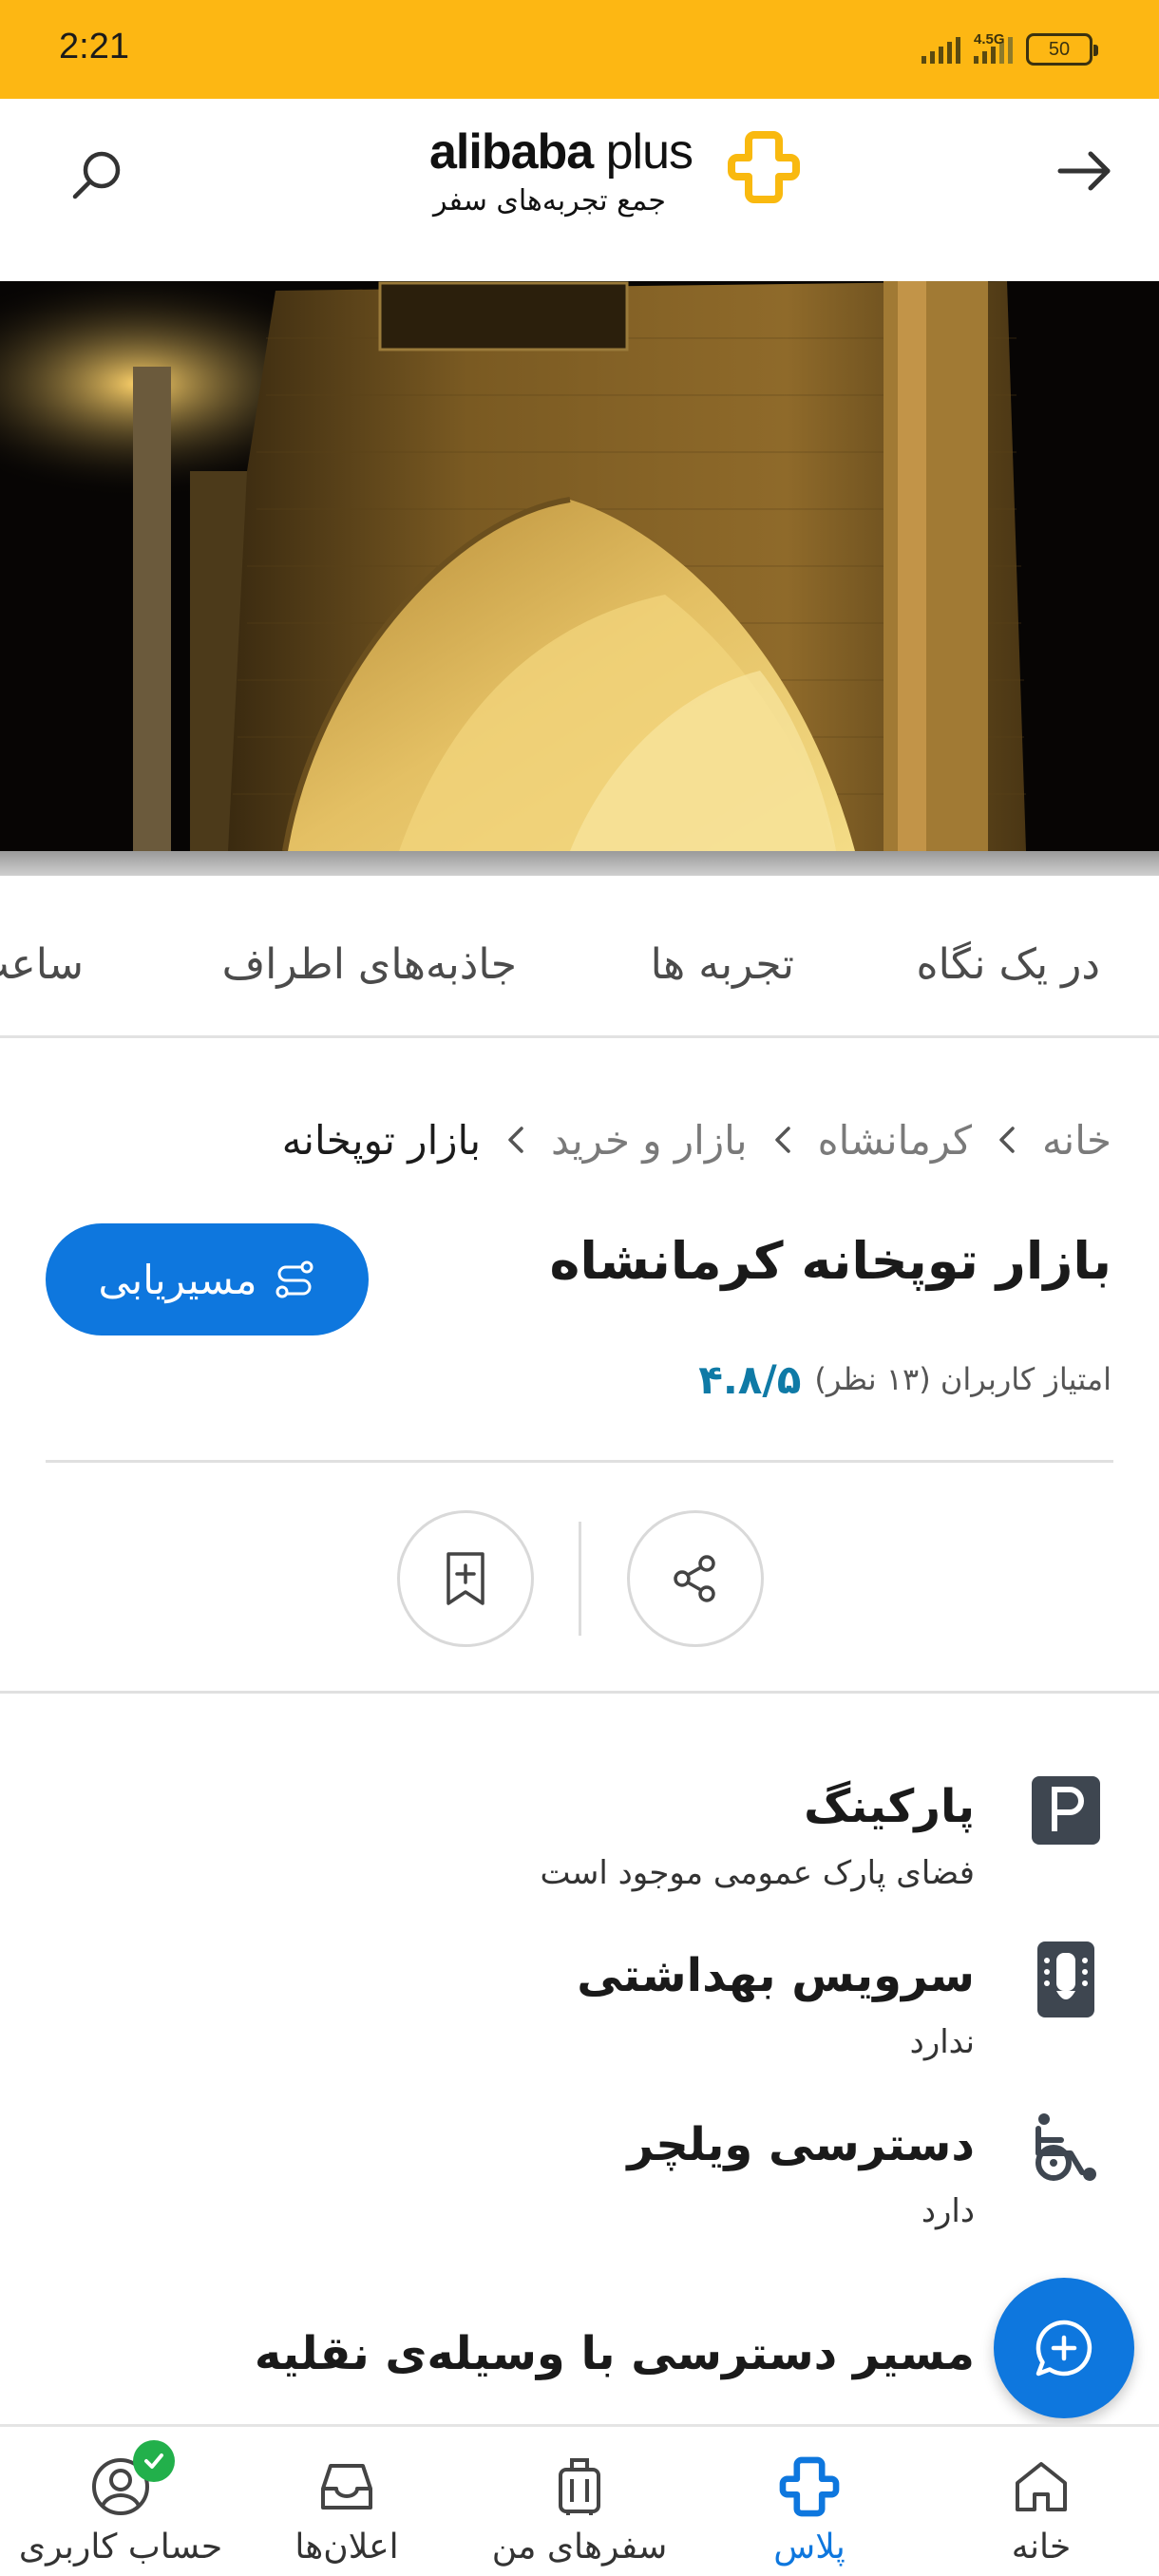 The width and height of the screenshot is (1159, 2576). What do you see at coordinates (776, 1975) in the screenshot?
I see `amenity-title: سرویس بهداشتی` at bounding box center [776, 1975].